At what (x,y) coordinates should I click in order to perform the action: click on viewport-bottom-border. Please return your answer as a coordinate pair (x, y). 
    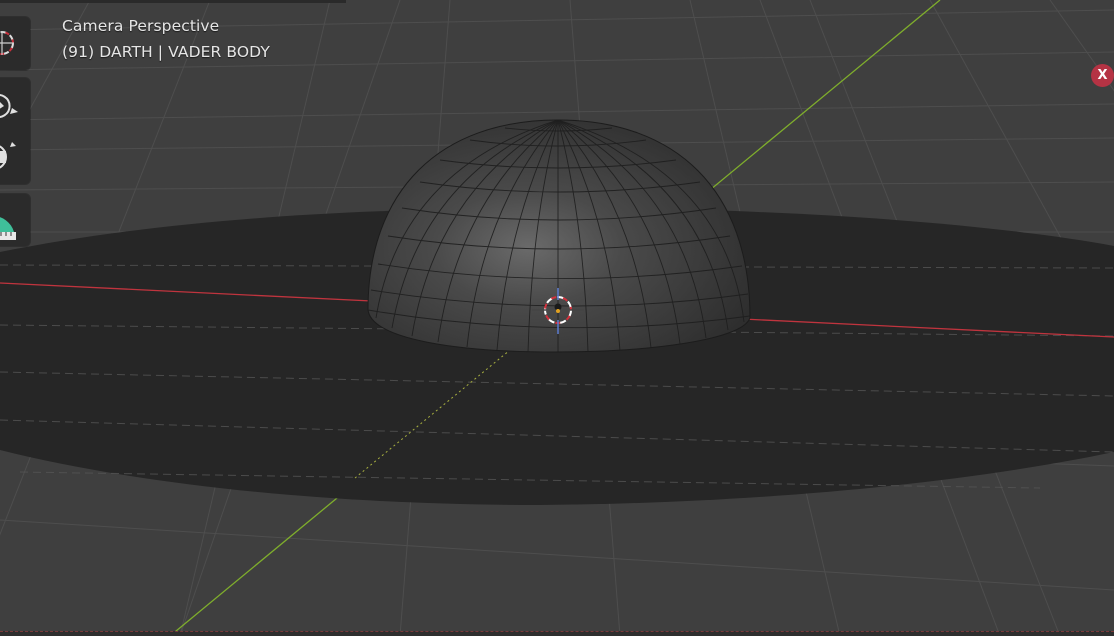
    Looking at the image, I should click on (557, 633).